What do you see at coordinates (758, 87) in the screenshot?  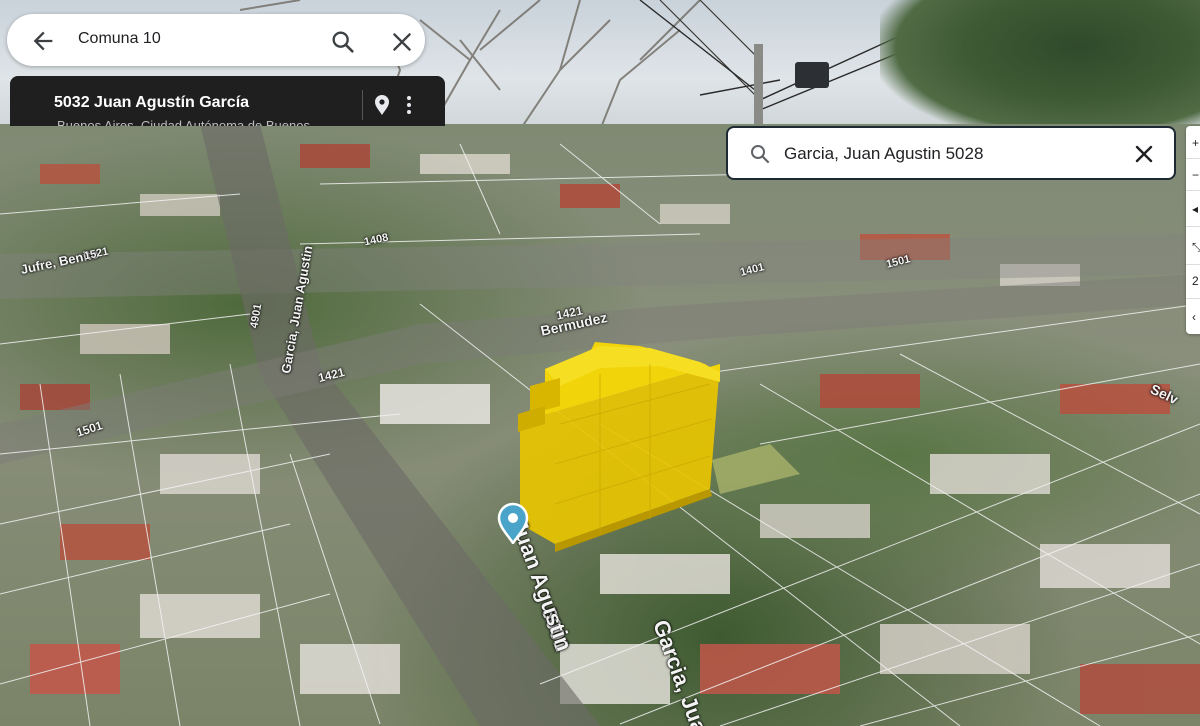 I see `utility-pole` at bounding box center [758, 87].